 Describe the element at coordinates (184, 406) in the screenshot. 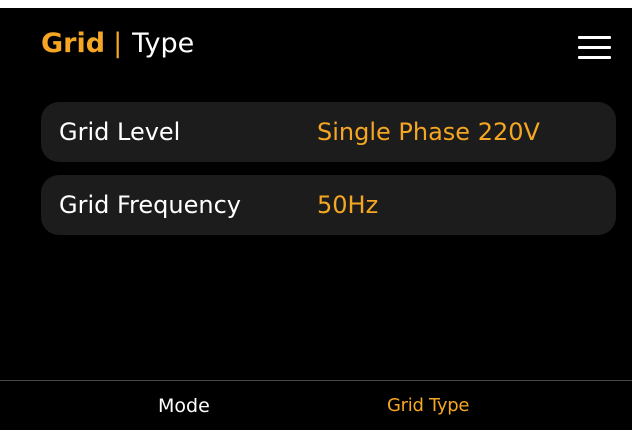

I see `nav-item-mode: Mode` at that location.